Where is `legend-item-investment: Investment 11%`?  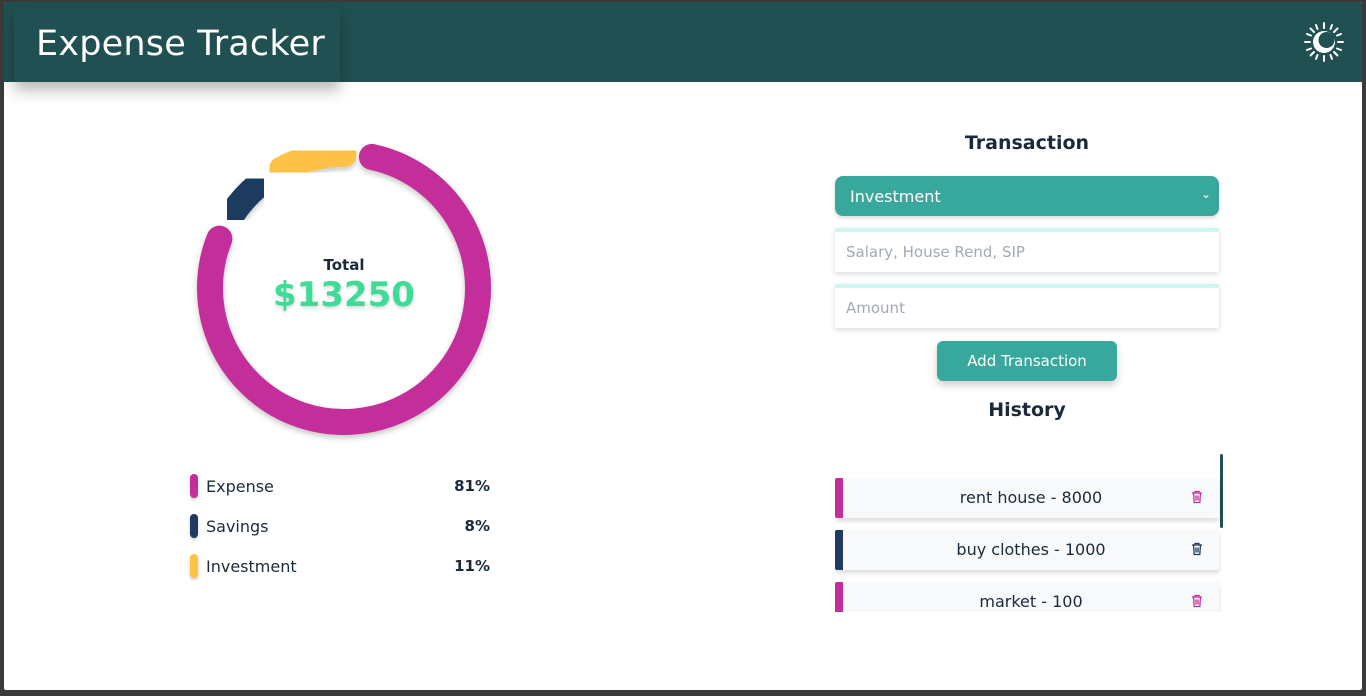 legend-item-investment: Investment 11% is located at coordinates (342, 566).